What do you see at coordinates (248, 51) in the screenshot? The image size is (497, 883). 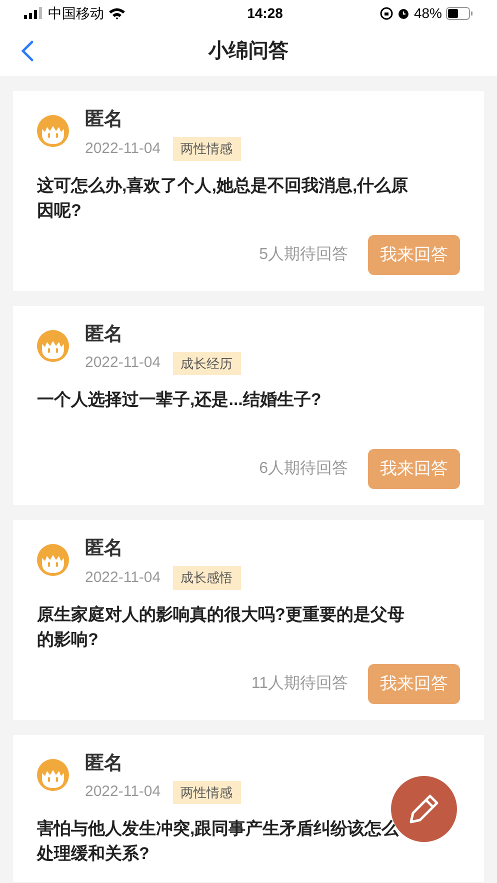 I see `page-title: 小绵问答` at bounding box center [248, 51].